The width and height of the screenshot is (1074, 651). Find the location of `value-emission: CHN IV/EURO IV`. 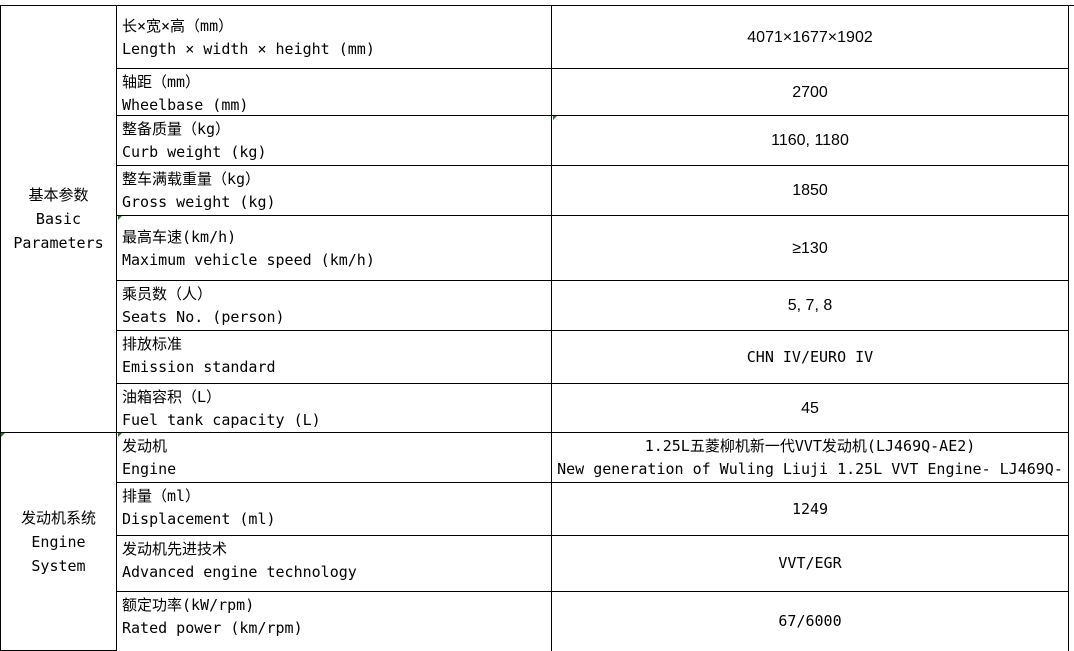

value-emission: CHN IV/EURO IV is located at coordinates (810, 357).